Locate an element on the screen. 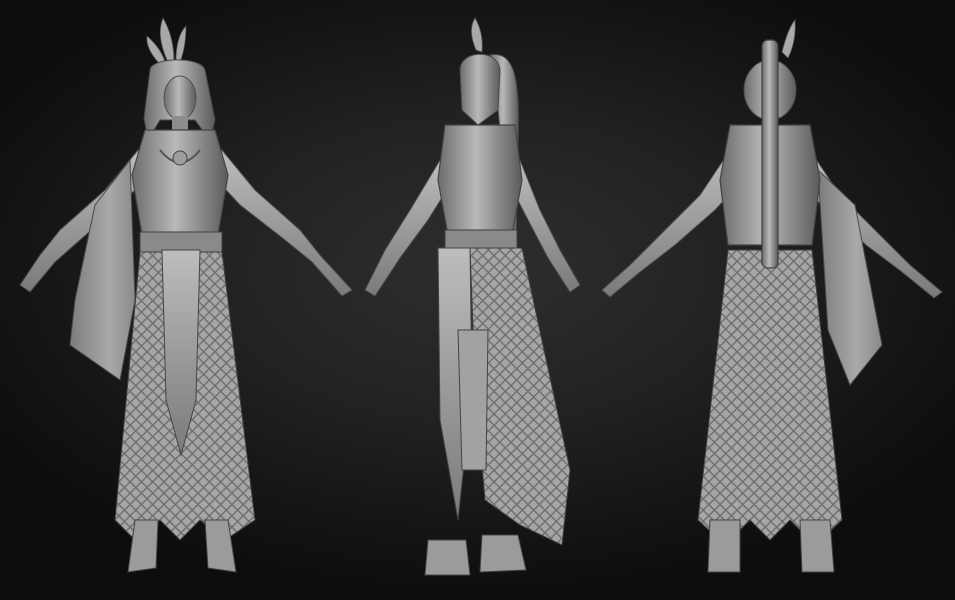 This screenshot has height=600, width=955. ponytail is located at coordinates (770, 154).